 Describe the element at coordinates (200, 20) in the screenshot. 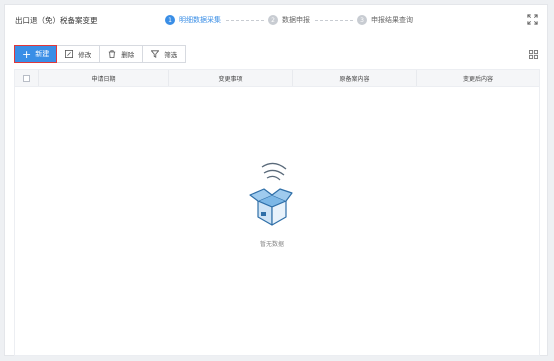

I see `step-label: 明细数据采集` at that location.